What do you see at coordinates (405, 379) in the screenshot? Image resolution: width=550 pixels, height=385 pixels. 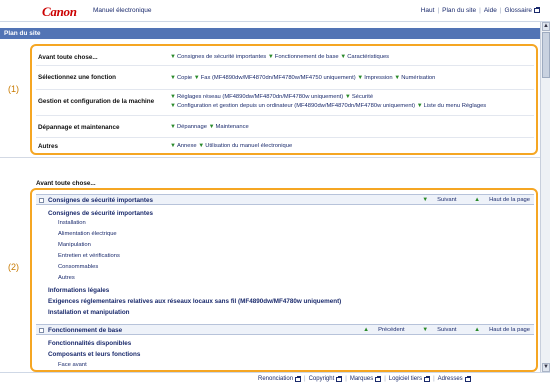 I see `footer-link: Logiciel tiers` at bounding box center [405, 379].